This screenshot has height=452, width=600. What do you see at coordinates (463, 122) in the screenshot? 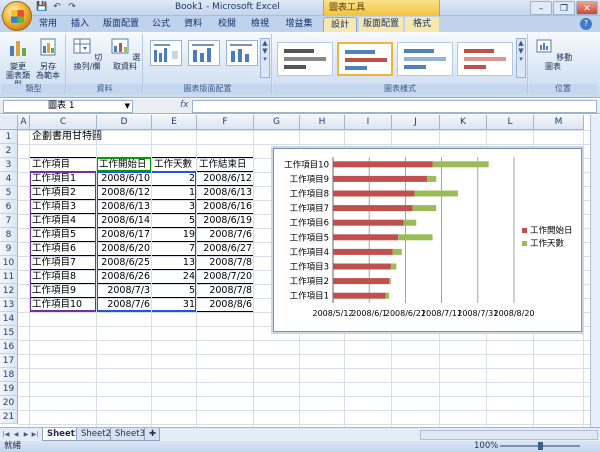
I see `column-header: K` at bounding box center [463, 122].